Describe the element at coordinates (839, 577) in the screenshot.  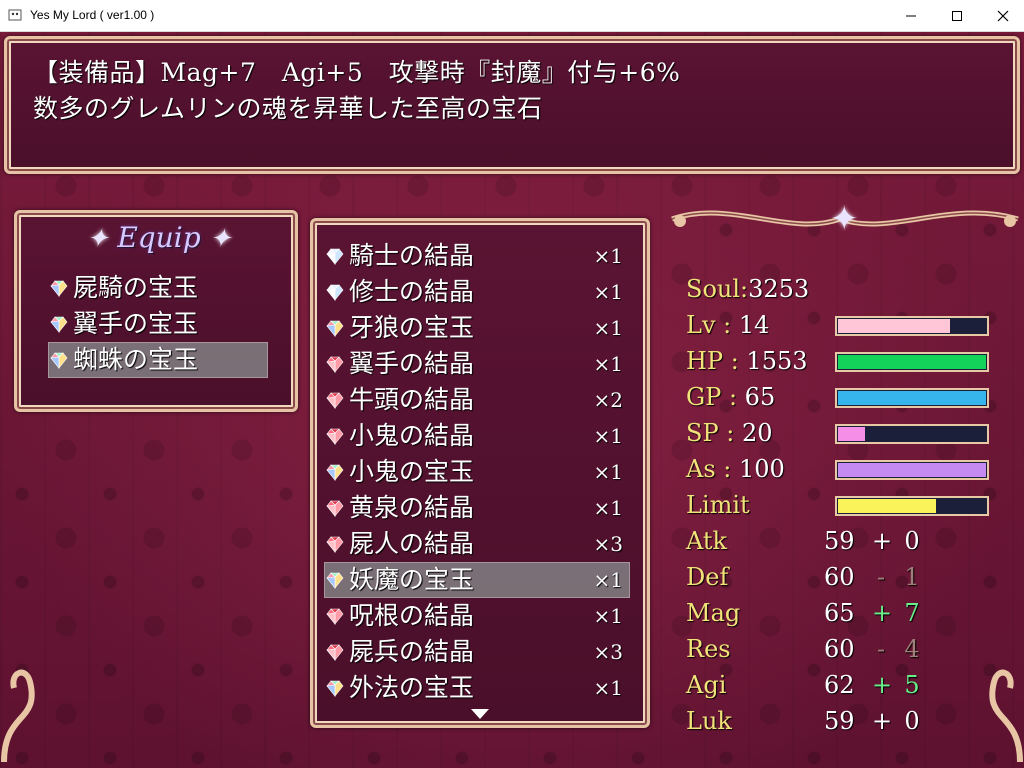
I see `param-base: 60` at that location.